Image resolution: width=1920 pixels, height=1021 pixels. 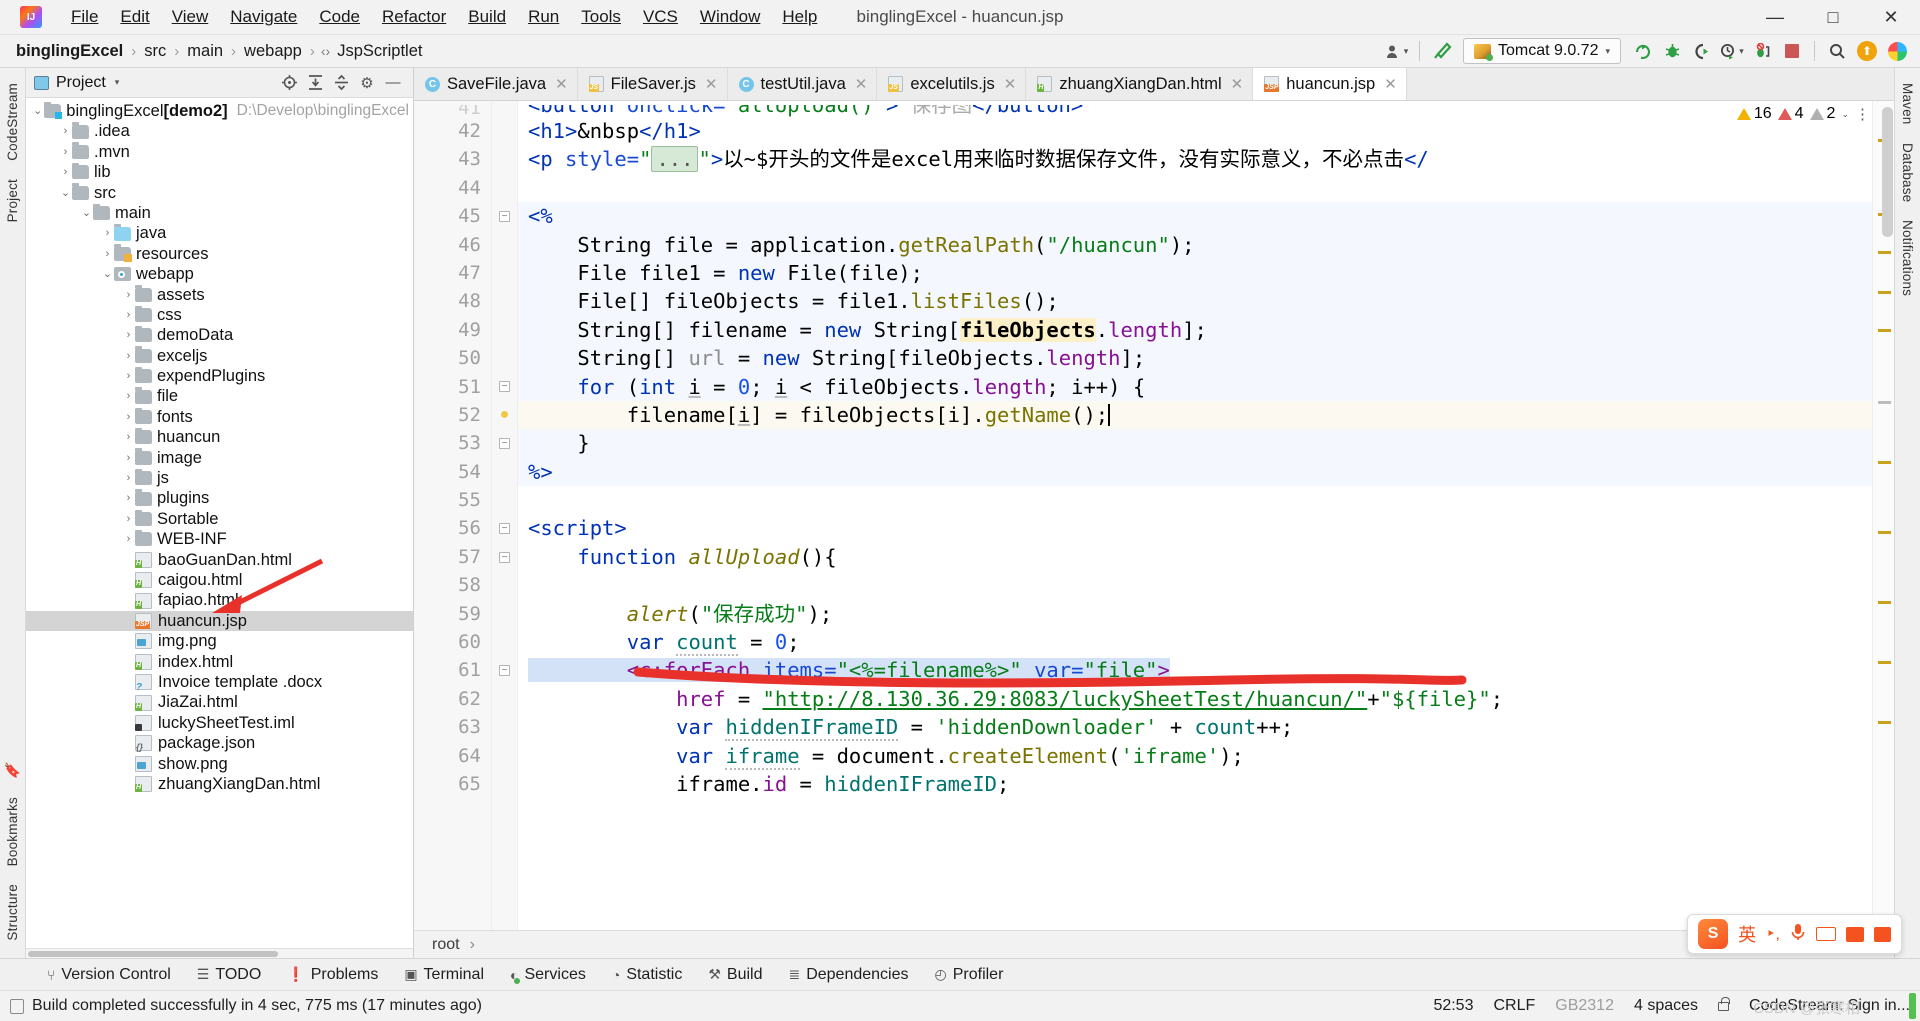 What do you see at coordinates (219, 152) in the screenshot?
I see `tree-node--mvn: › .mvn` at bounding box center [219, 152].